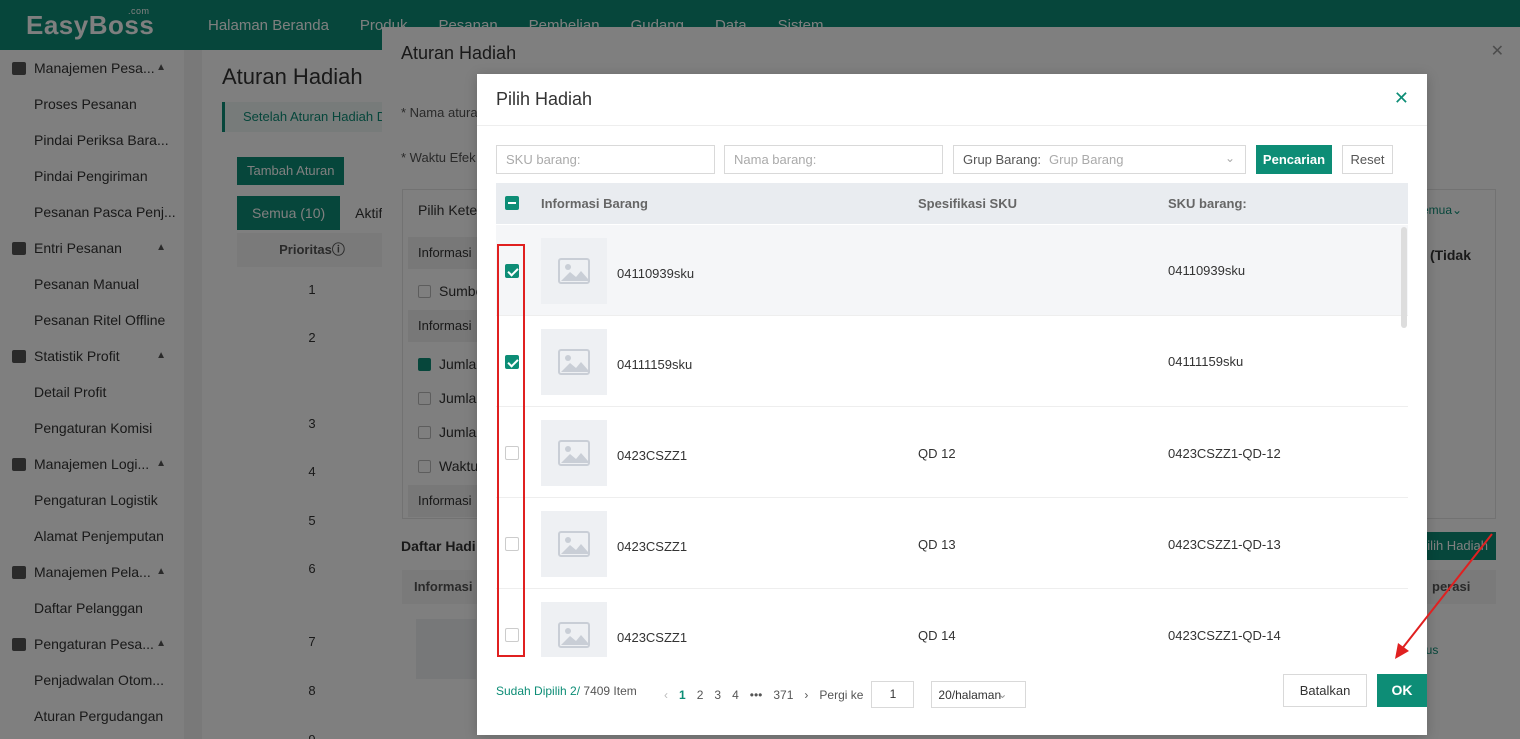 The width and height of the screenshot is (1520, 739). Describe the element at coordinates (1224, 453) in the screenshot. I see `sku-value: 0423CSZZ1-QD-12` at that location.